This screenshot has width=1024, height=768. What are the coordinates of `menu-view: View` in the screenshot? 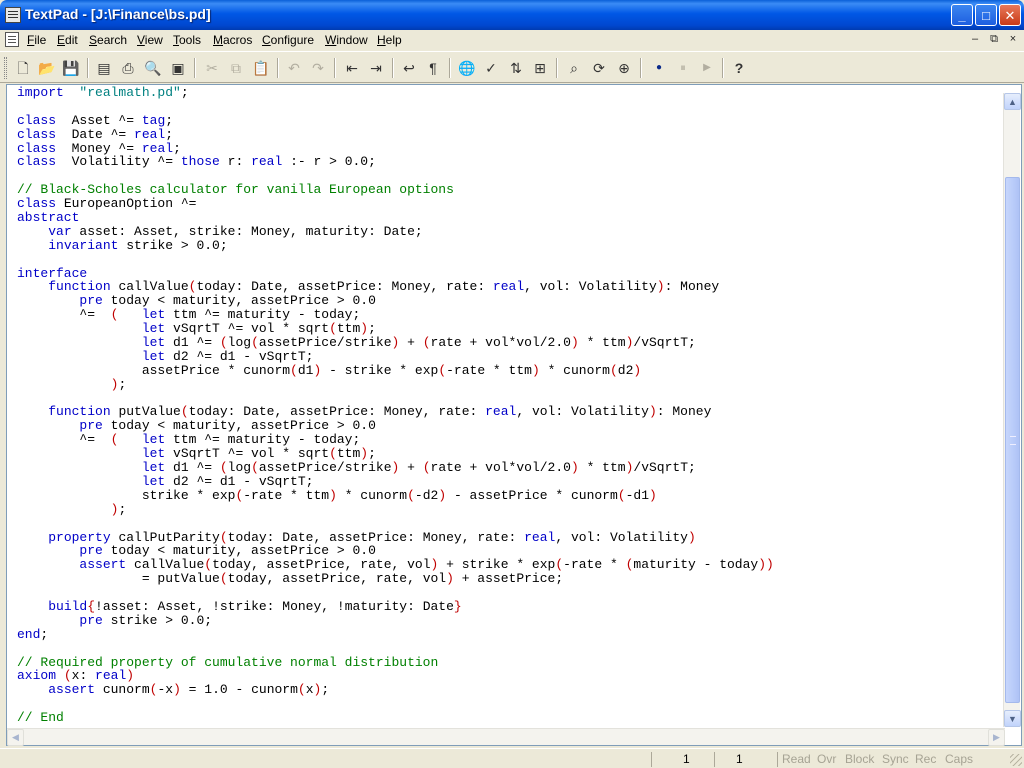 It's located at (150, 40).